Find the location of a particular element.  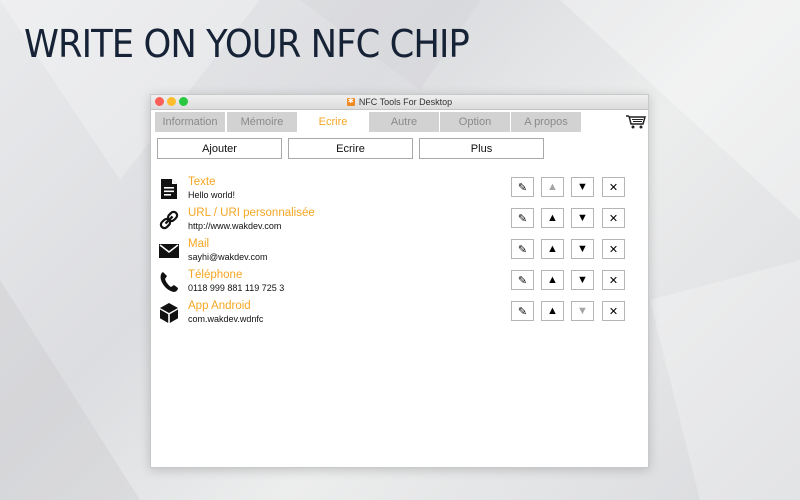

write-button: Ecrire is located at coordinates (350, 148).